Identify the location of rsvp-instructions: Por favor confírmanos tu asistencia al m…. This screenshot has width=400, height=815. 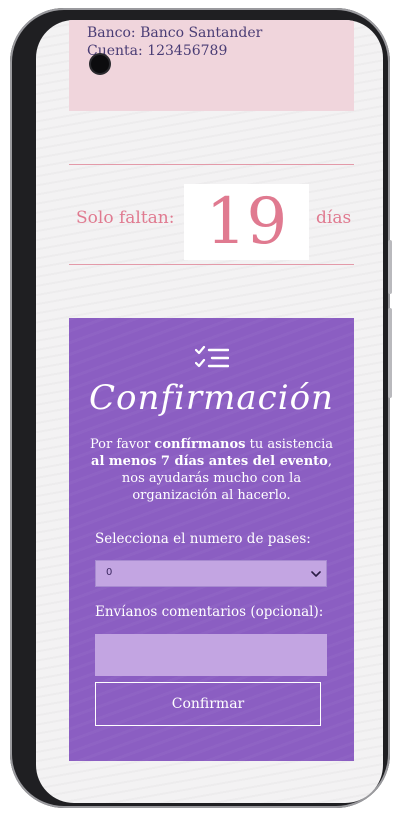
(211, 470).